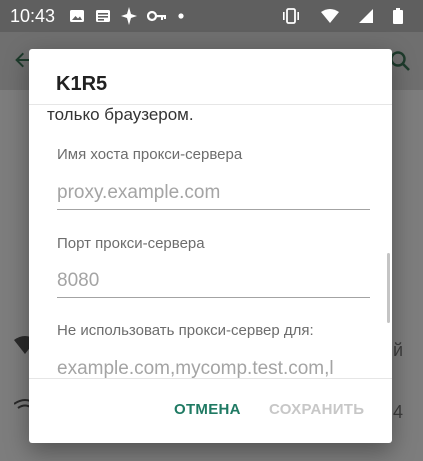 The image size is (423, 461). What do you see at coordinates (388, 288) in the screenshot?
I see `dialog-scrollbar` at bounding box center [388, 288].